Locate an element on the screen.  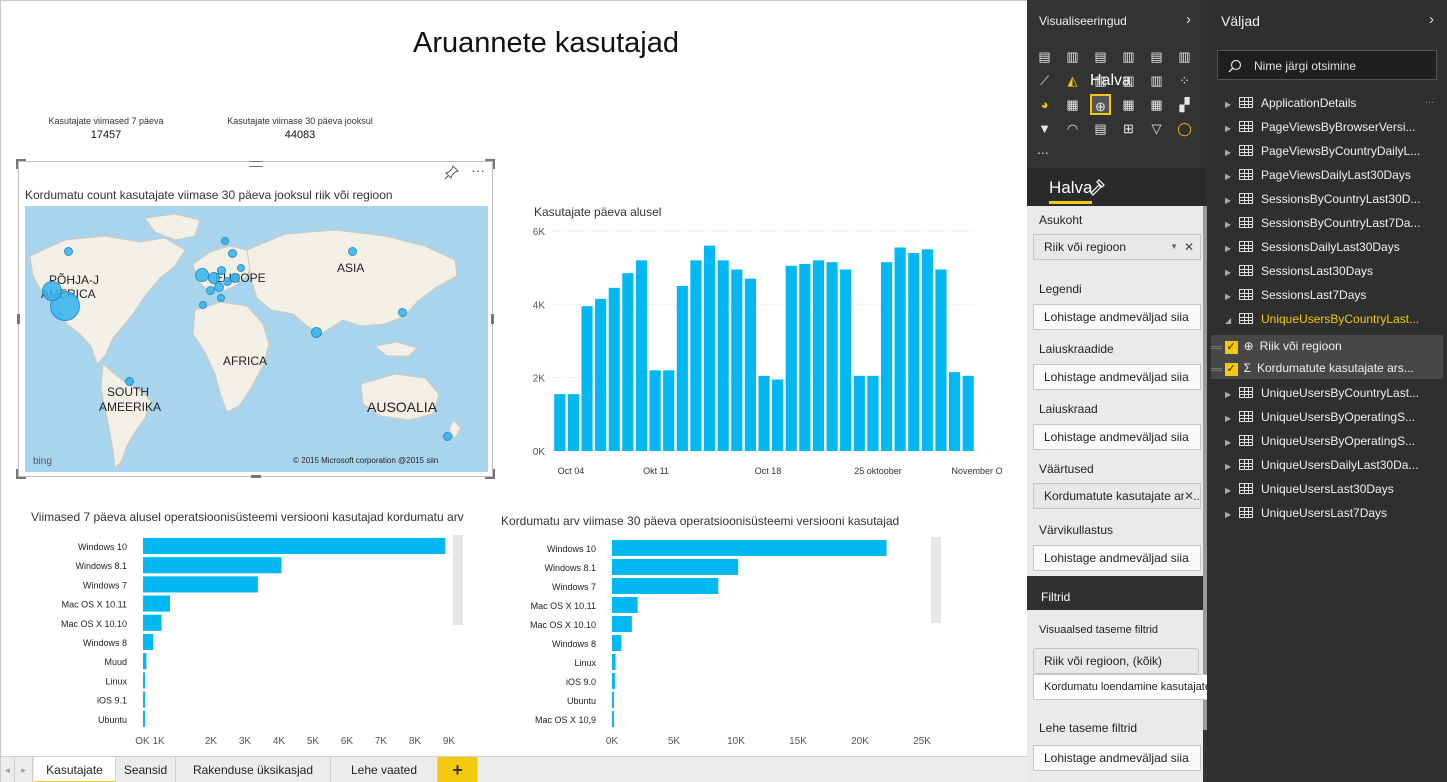
drag-grip-icon: ══ is located at coordinates (1218, 369).